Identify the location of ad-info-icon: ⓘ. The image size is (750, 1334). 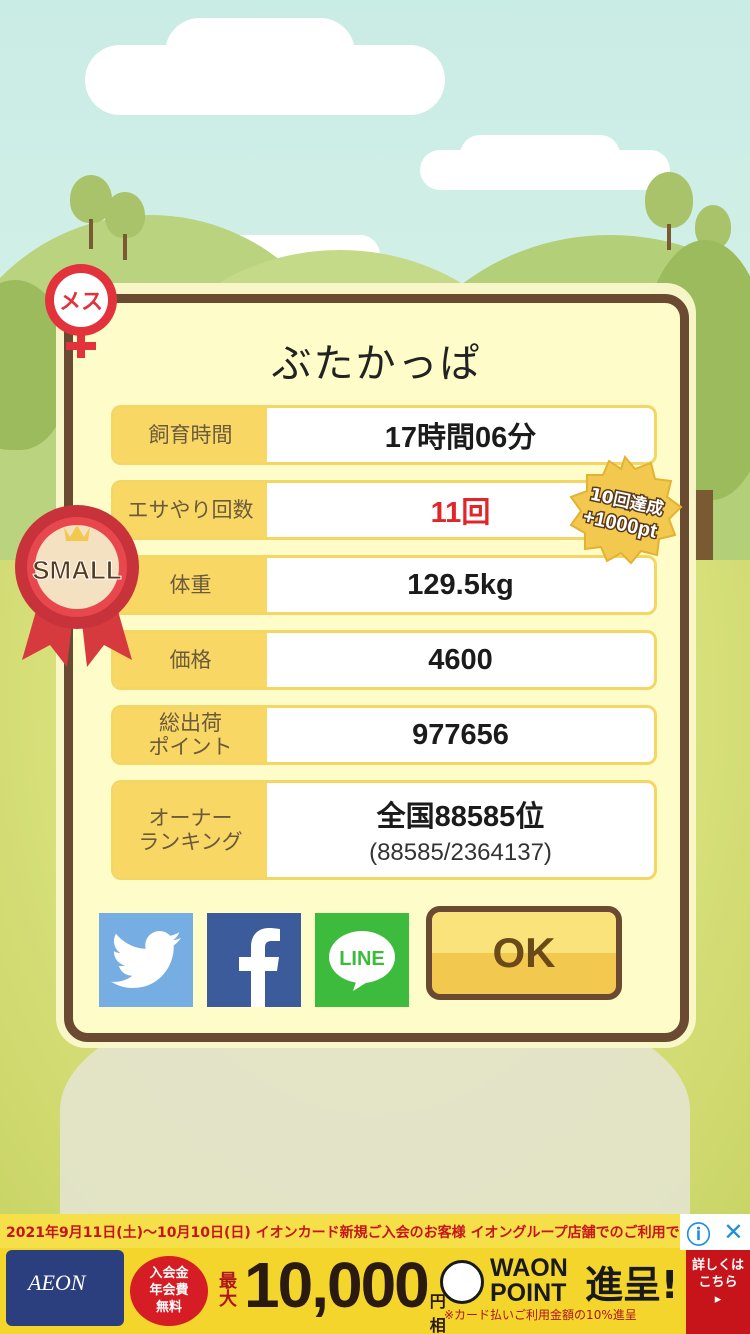
(698, 1232).